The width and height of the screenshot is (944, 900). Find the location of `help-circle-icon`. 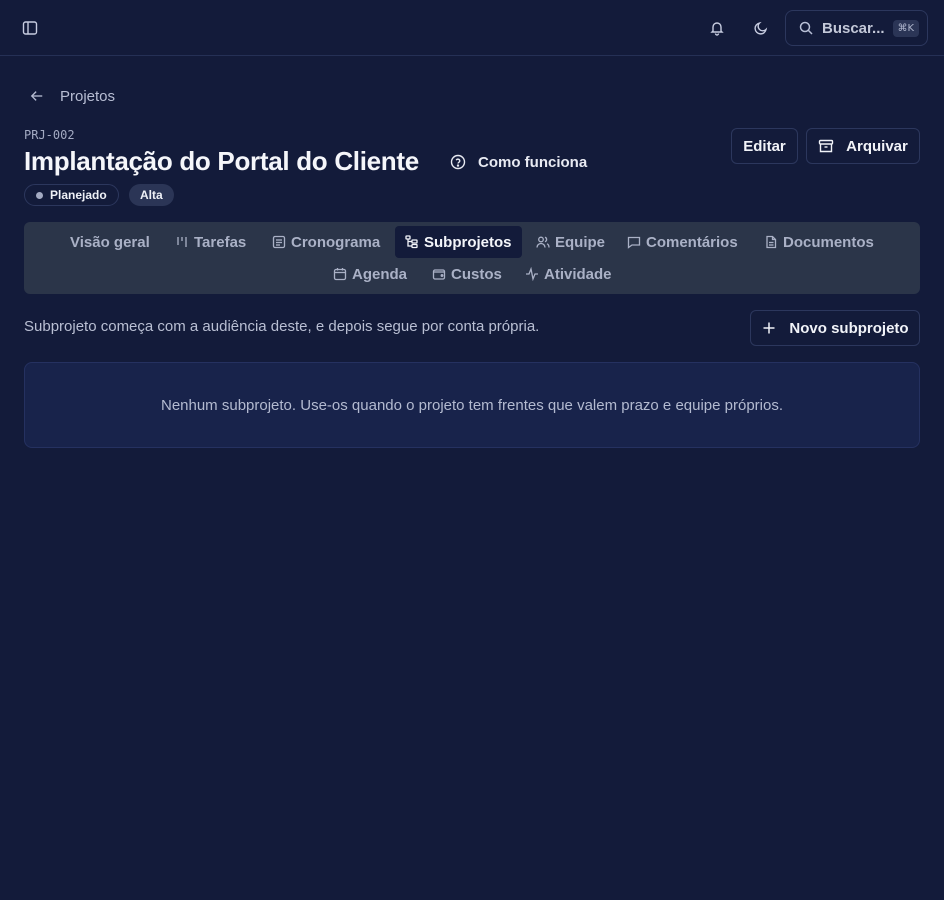

help-circle-icon is located at coordinates (458, 162).